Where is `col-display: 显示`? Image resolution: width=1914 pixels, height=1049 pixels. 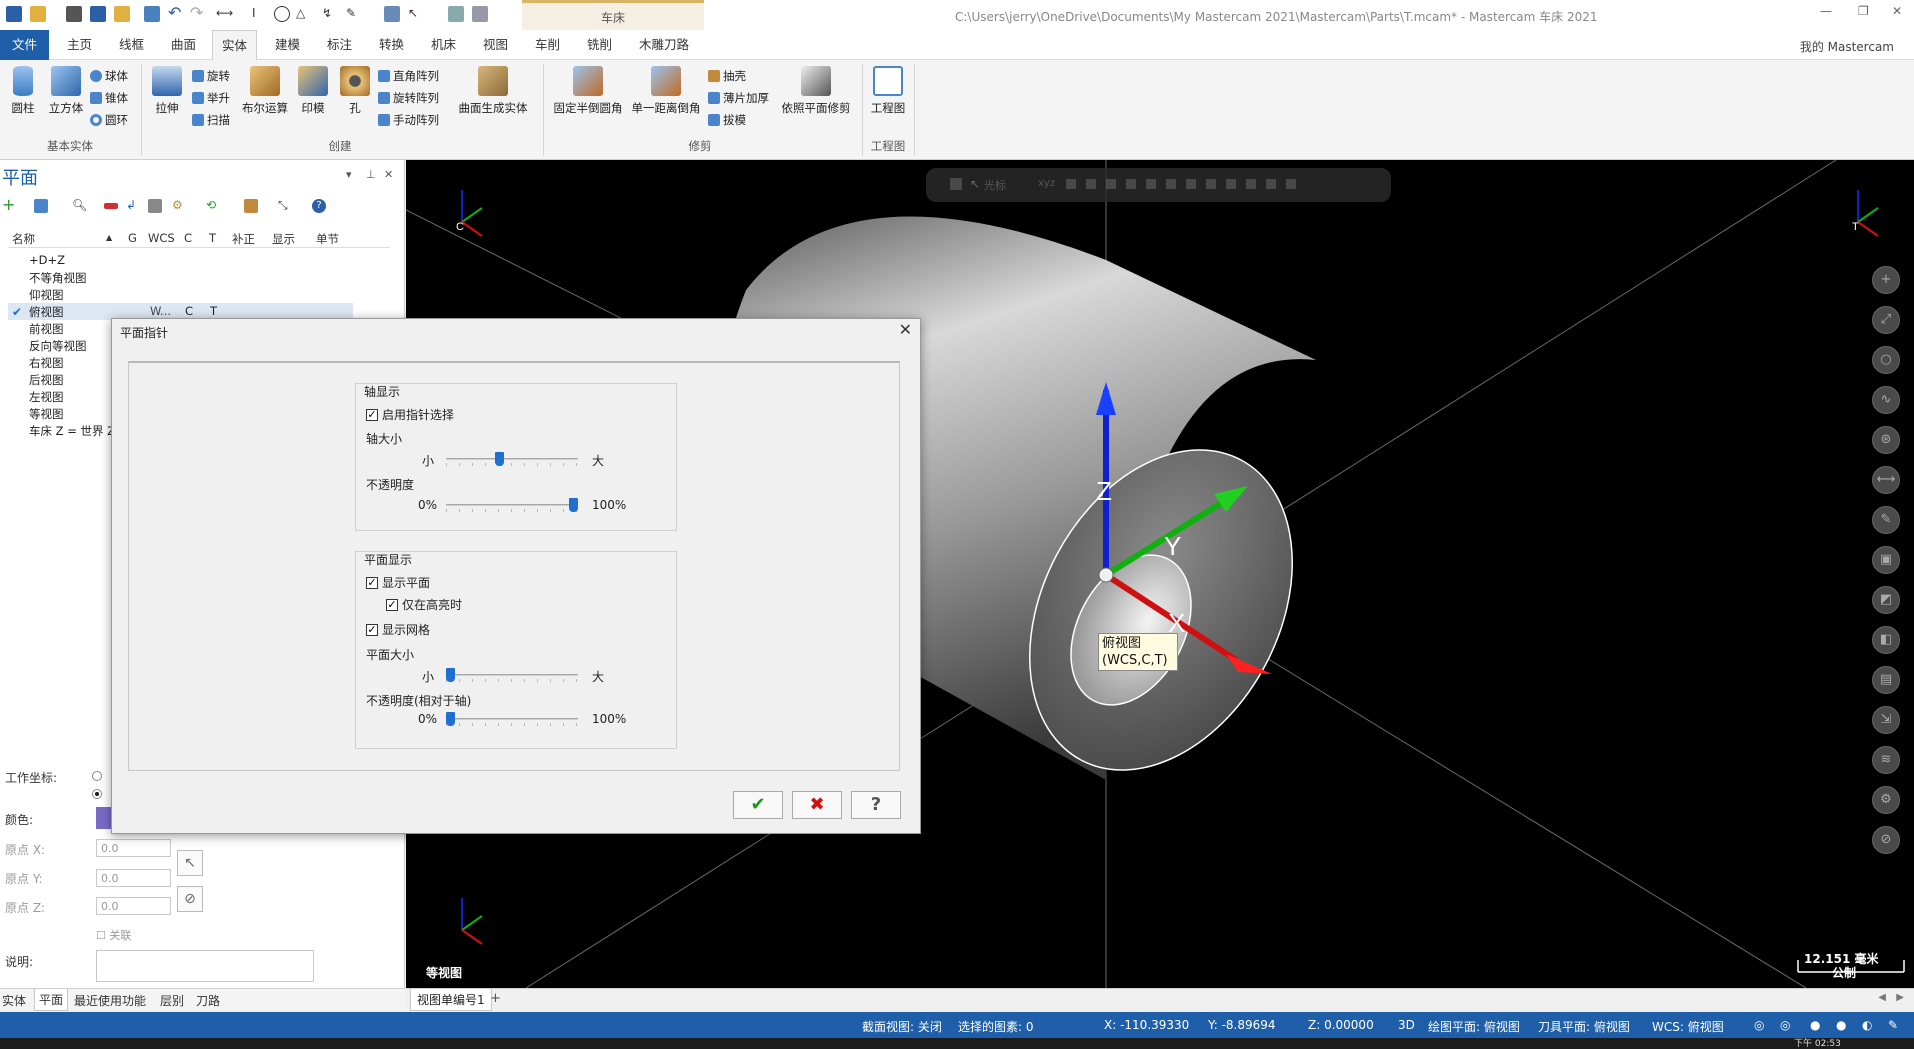 col-display: 显示 is located at coordinates (283, 239).